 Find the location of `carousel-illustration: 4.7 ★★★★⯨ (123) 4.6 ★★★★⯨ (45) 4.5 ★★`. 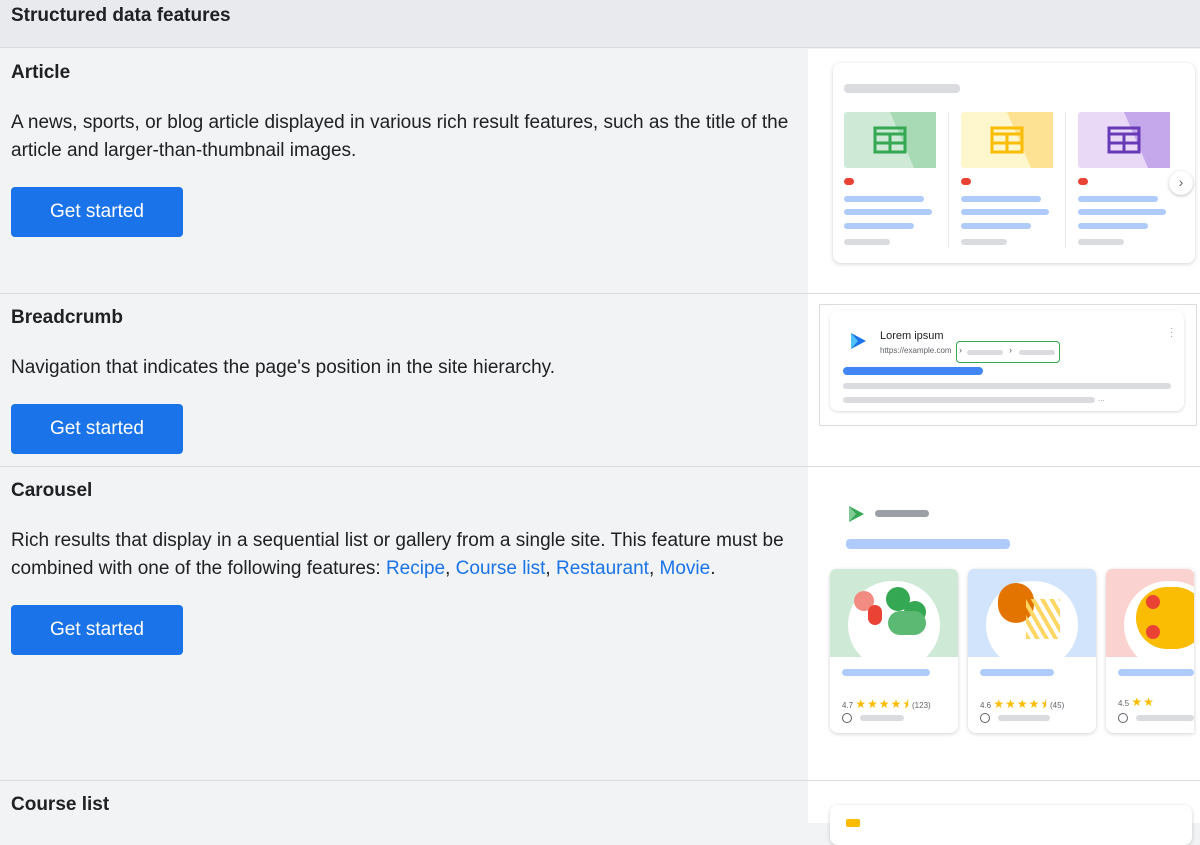

carousel-illustration: 4.7 ★★★★⯨ (123) 4.6 ★★★★⯨ (45) 4.5 ★★ is located at coordinates (1004, 623).